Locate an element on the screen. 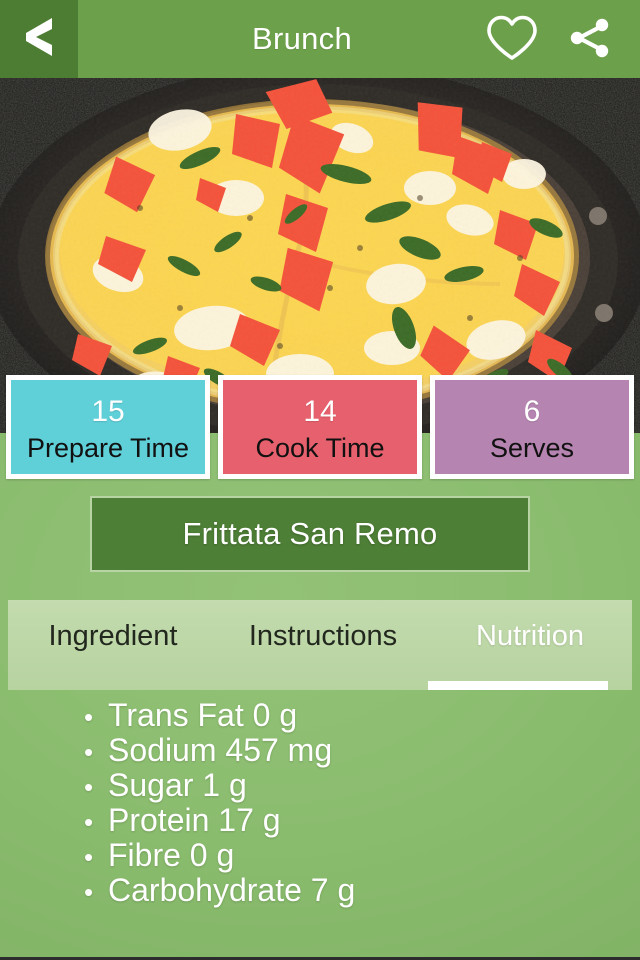 The height and width of the screenshot is (960, 640). heart-outline-icon is located at coordinates (512, 39).